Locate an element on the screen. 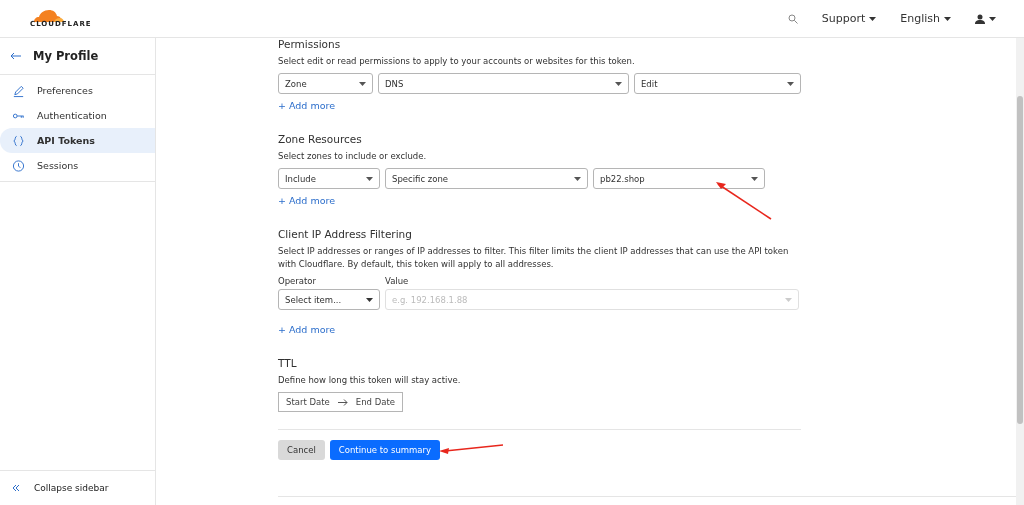  field-label: Operator is located at coordinates (298, 281).